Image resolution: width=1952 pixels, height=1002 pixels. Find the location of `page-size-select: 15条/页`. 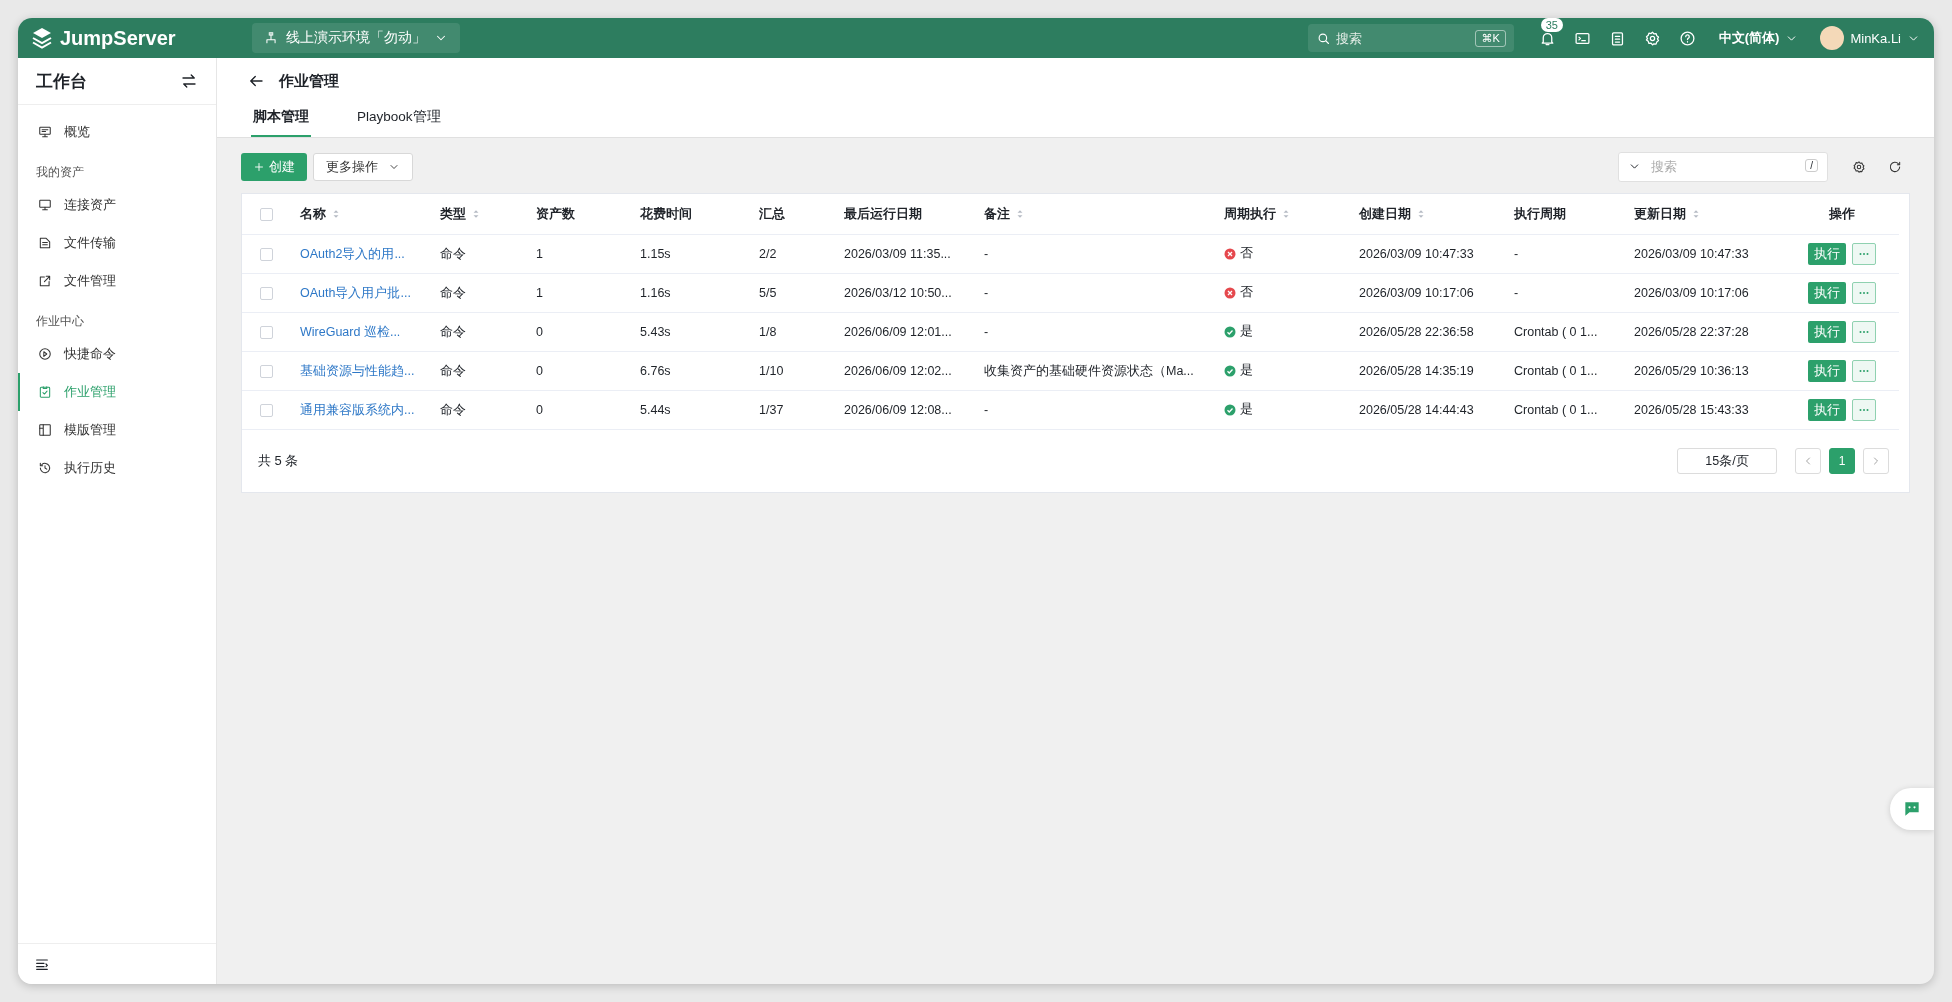

page-size-select: 15条/页 is located at coordinates (1727, 461).